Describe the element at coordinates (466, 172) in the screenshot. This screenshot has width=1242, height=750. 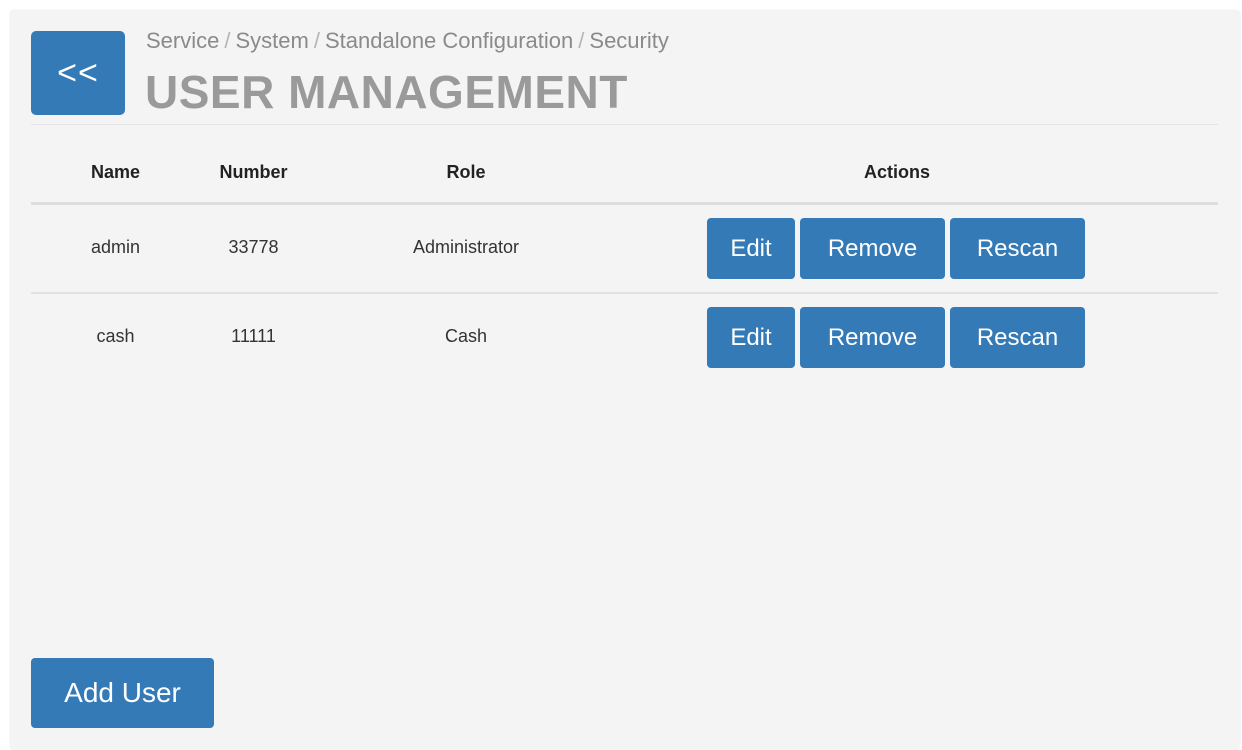
I see `column-header-role: Role` at that location.